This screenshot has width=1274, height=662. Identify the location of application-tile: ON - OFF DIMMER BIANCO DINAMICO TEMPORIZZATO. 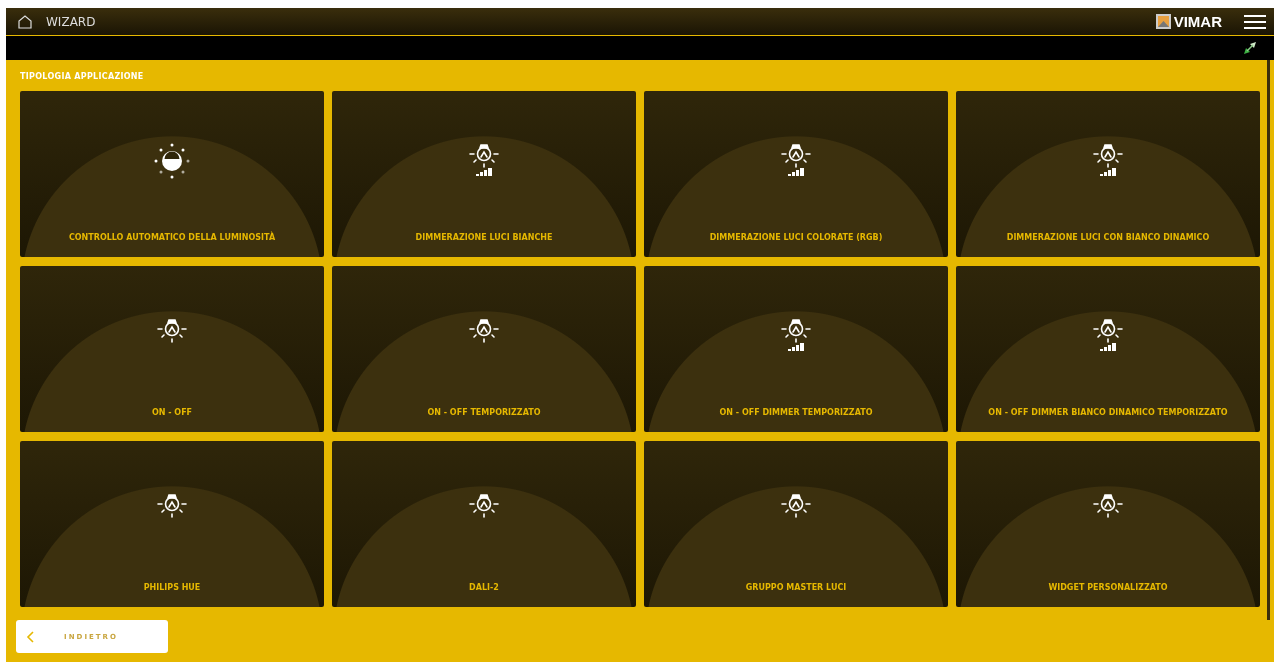
(1108, 349).